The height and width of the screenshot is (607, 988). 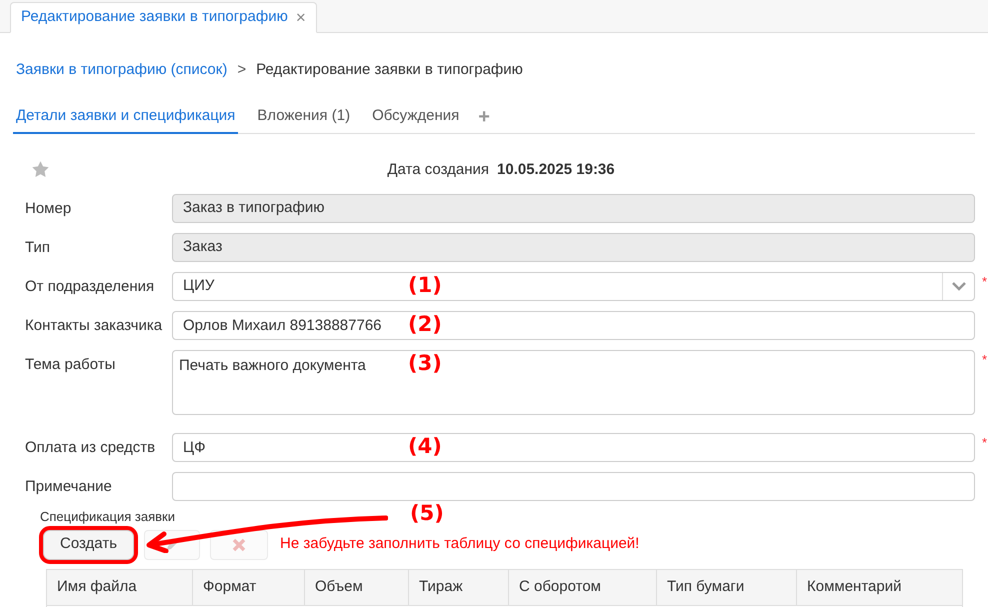 I want to click on annotation-number: (4), so click(x=425, y=446).